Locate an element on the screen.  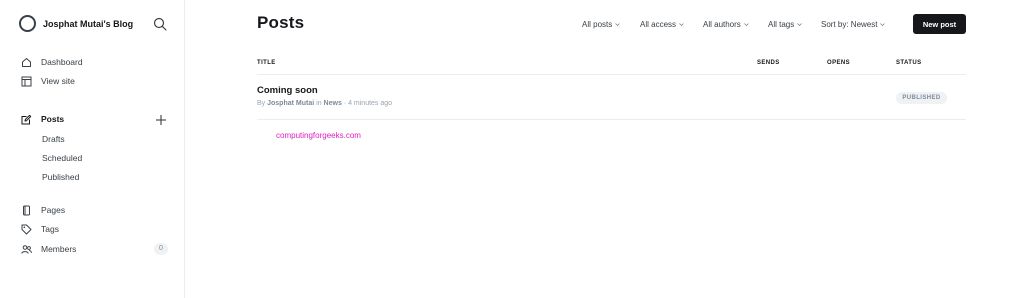
filter-label: All access is located at coordinates (658, 24).